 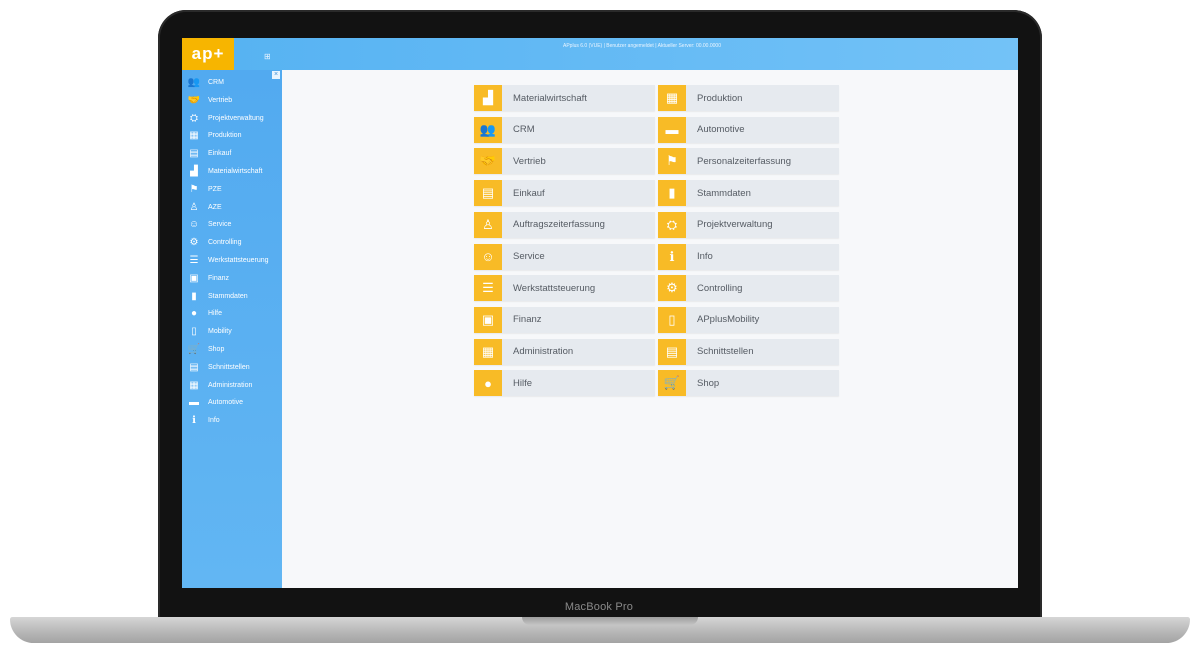 I want to click on sidebar-item-materialwirtschaft: ▟ Materialwirtschaft, so click(x=232, y=171).